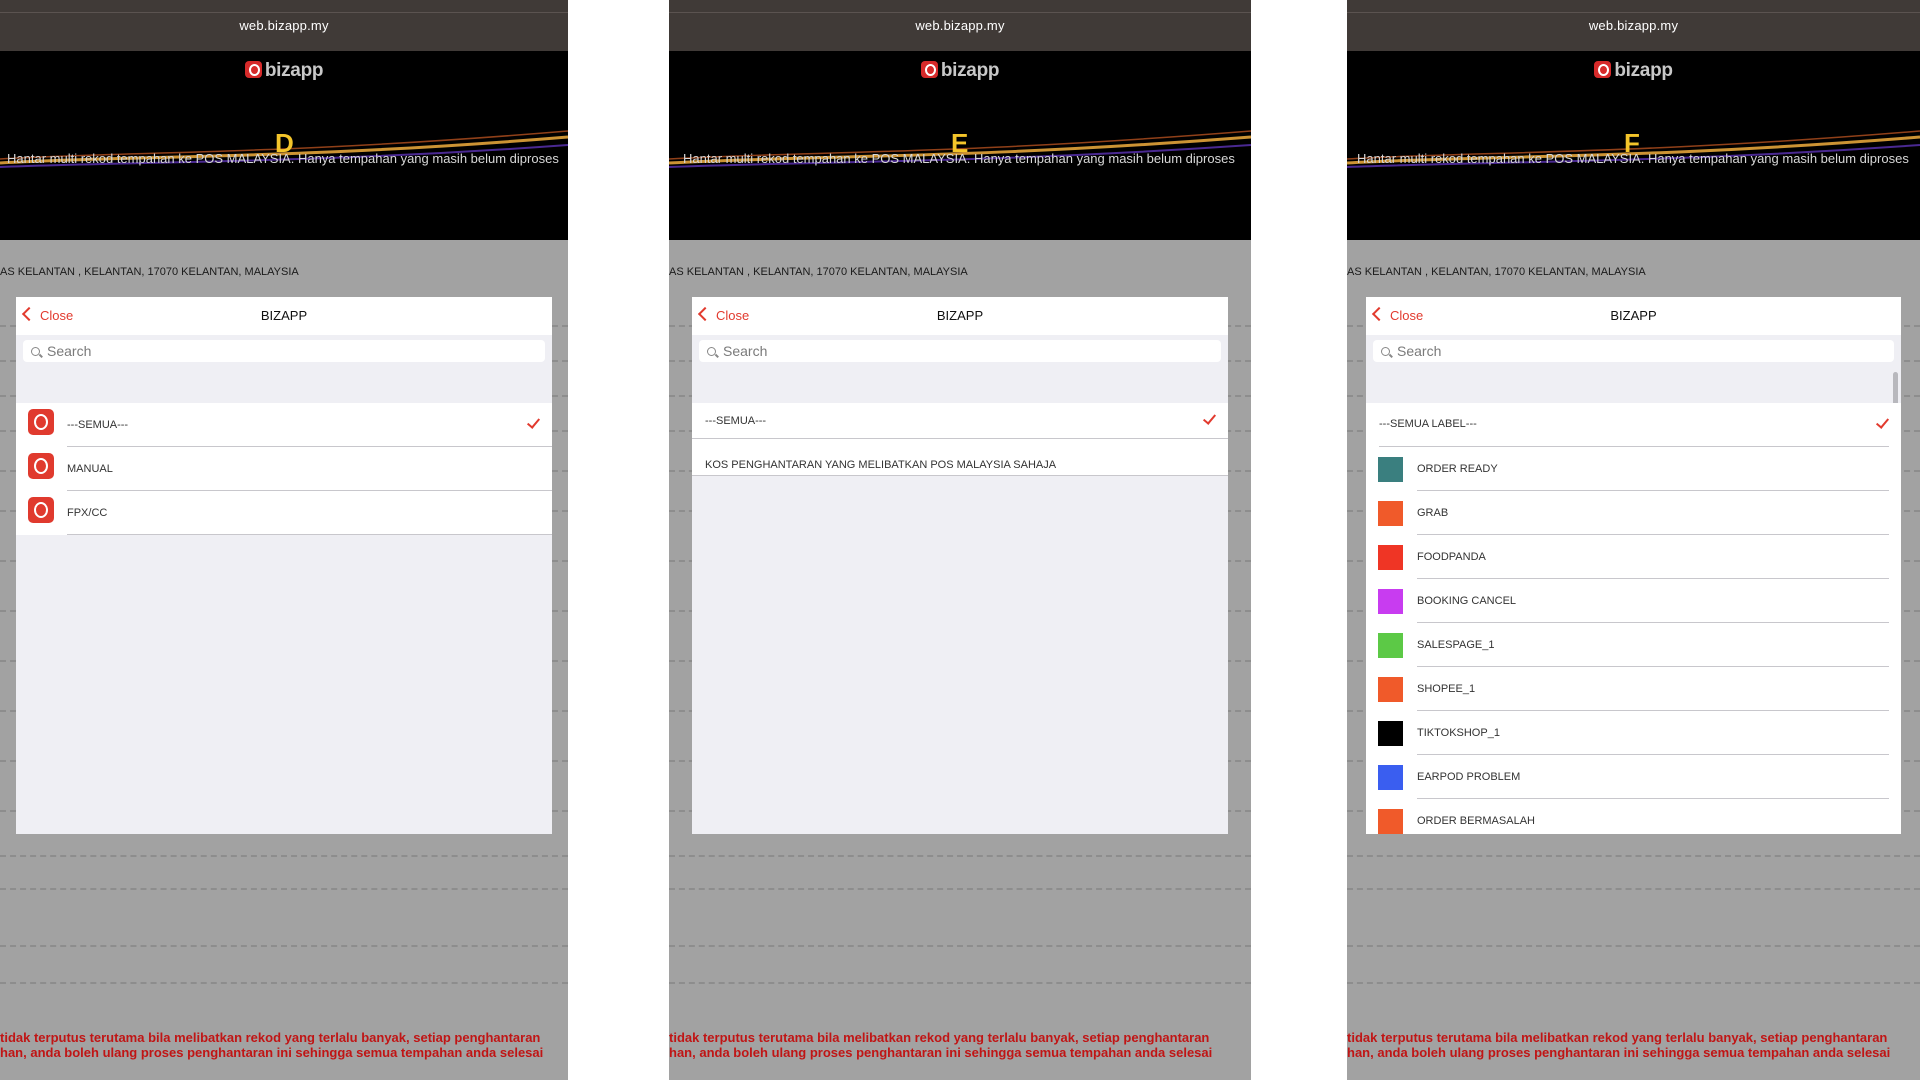 This screenshot has height=1080, width=1920. What do you see at coordinates (1633, 425) in the screenshot?
I see `list-item: ---SEMUA LABEL---` at bounding box center [1633, 425].